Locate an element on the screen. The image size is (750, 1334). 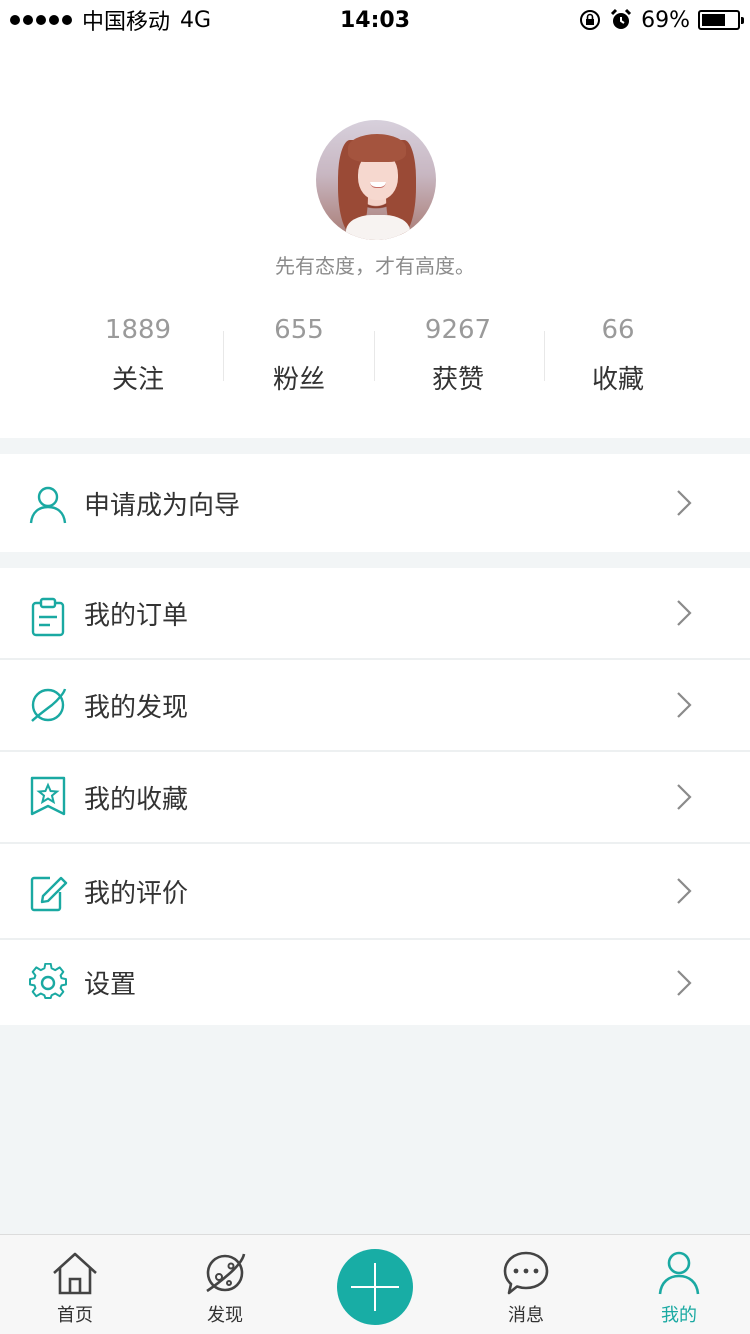
menu-item-label: 设置 is located at coordinates (110, 985).